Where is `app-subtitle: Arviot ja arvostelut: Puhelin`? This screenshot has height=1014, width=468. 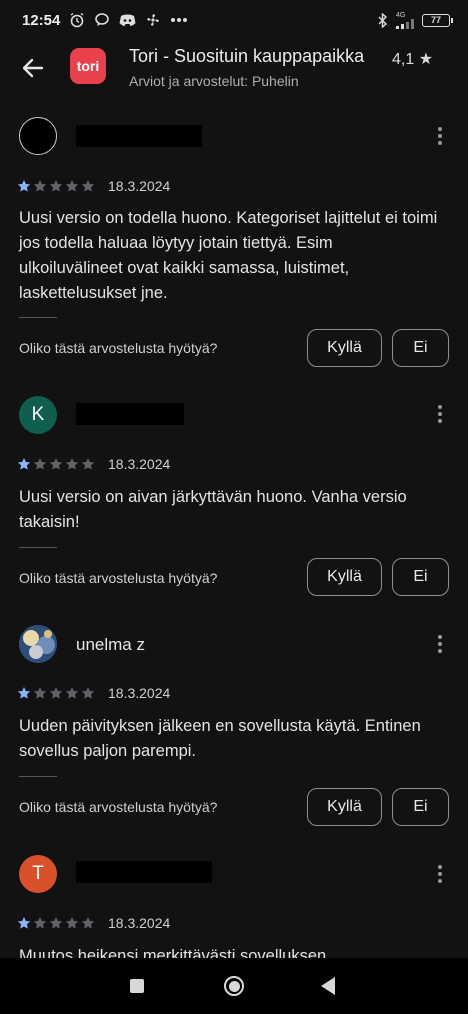 app-subtitle: Arviot ja arvostelut: Puhelin is located at coordinates (214, 81).